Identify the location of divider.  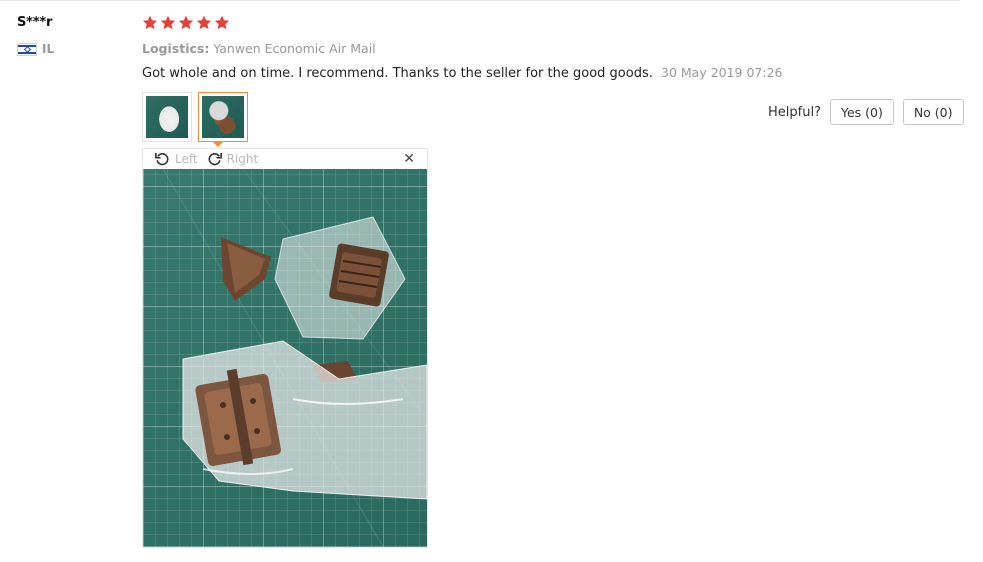
(480, 0).